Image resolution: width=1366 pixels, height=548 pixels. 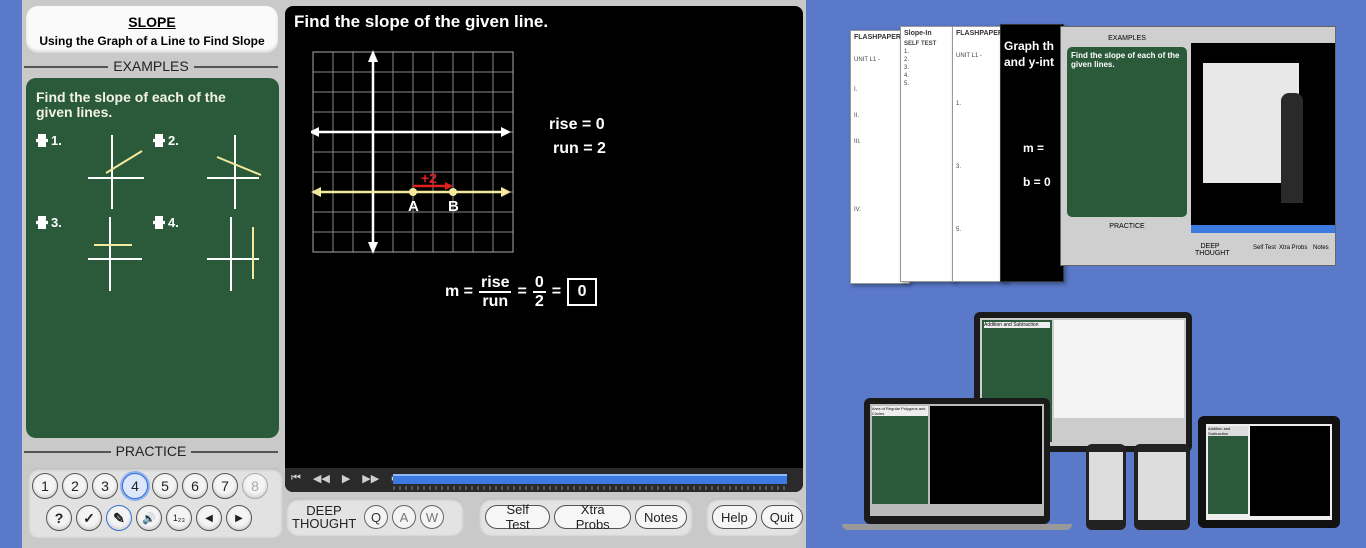 What do you see at coordinates (432, 517) in the screenshot?
I see `w-button: W` at bounding box center [432, 517].